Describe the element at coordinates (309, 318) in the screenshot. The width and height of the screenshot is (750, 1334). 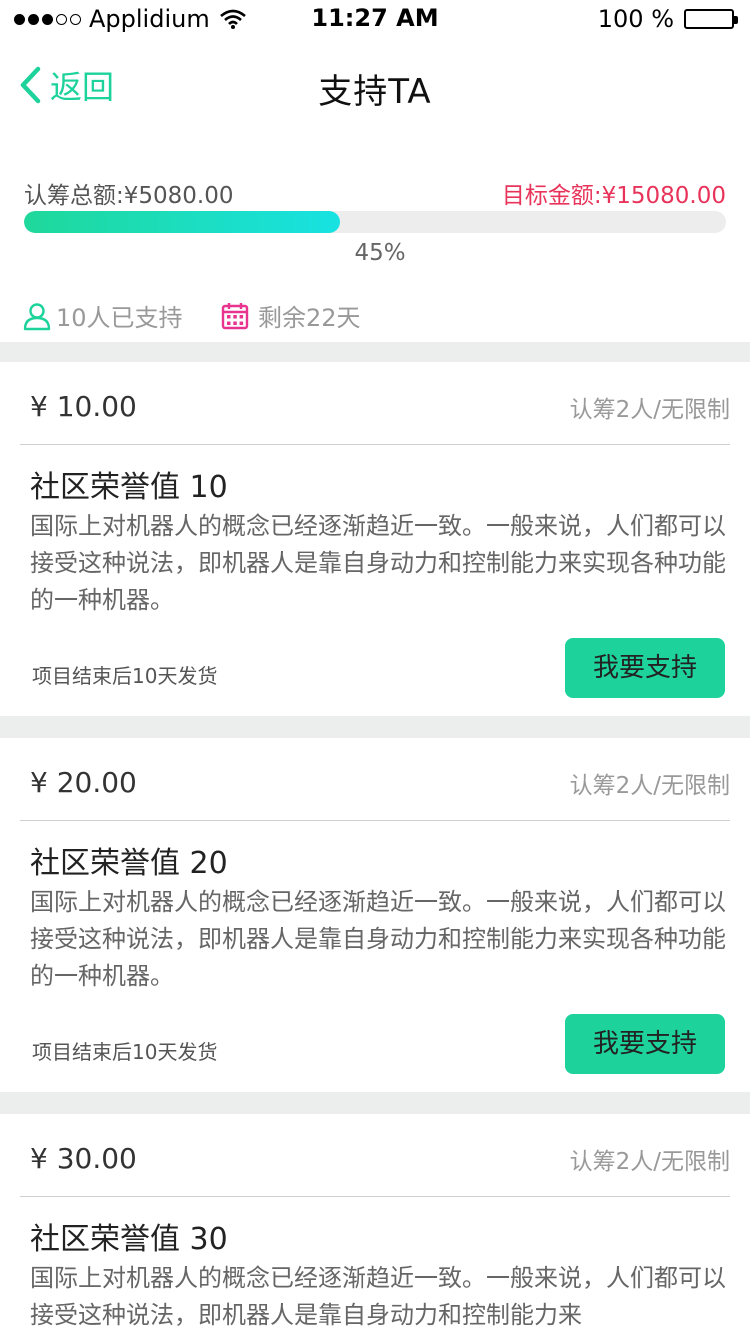
I see `remaining-days: 剩余22天` at that location.